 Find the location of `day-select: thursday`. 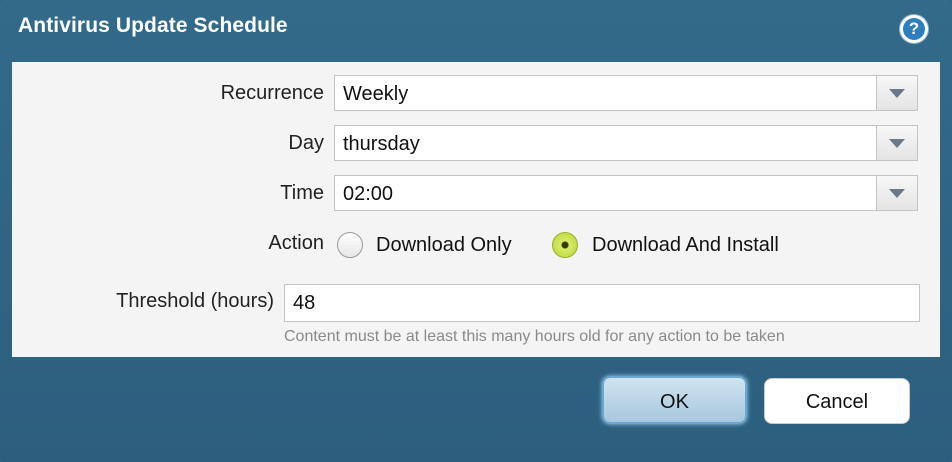

day-select: thursday is located at coordinates (626, 143).